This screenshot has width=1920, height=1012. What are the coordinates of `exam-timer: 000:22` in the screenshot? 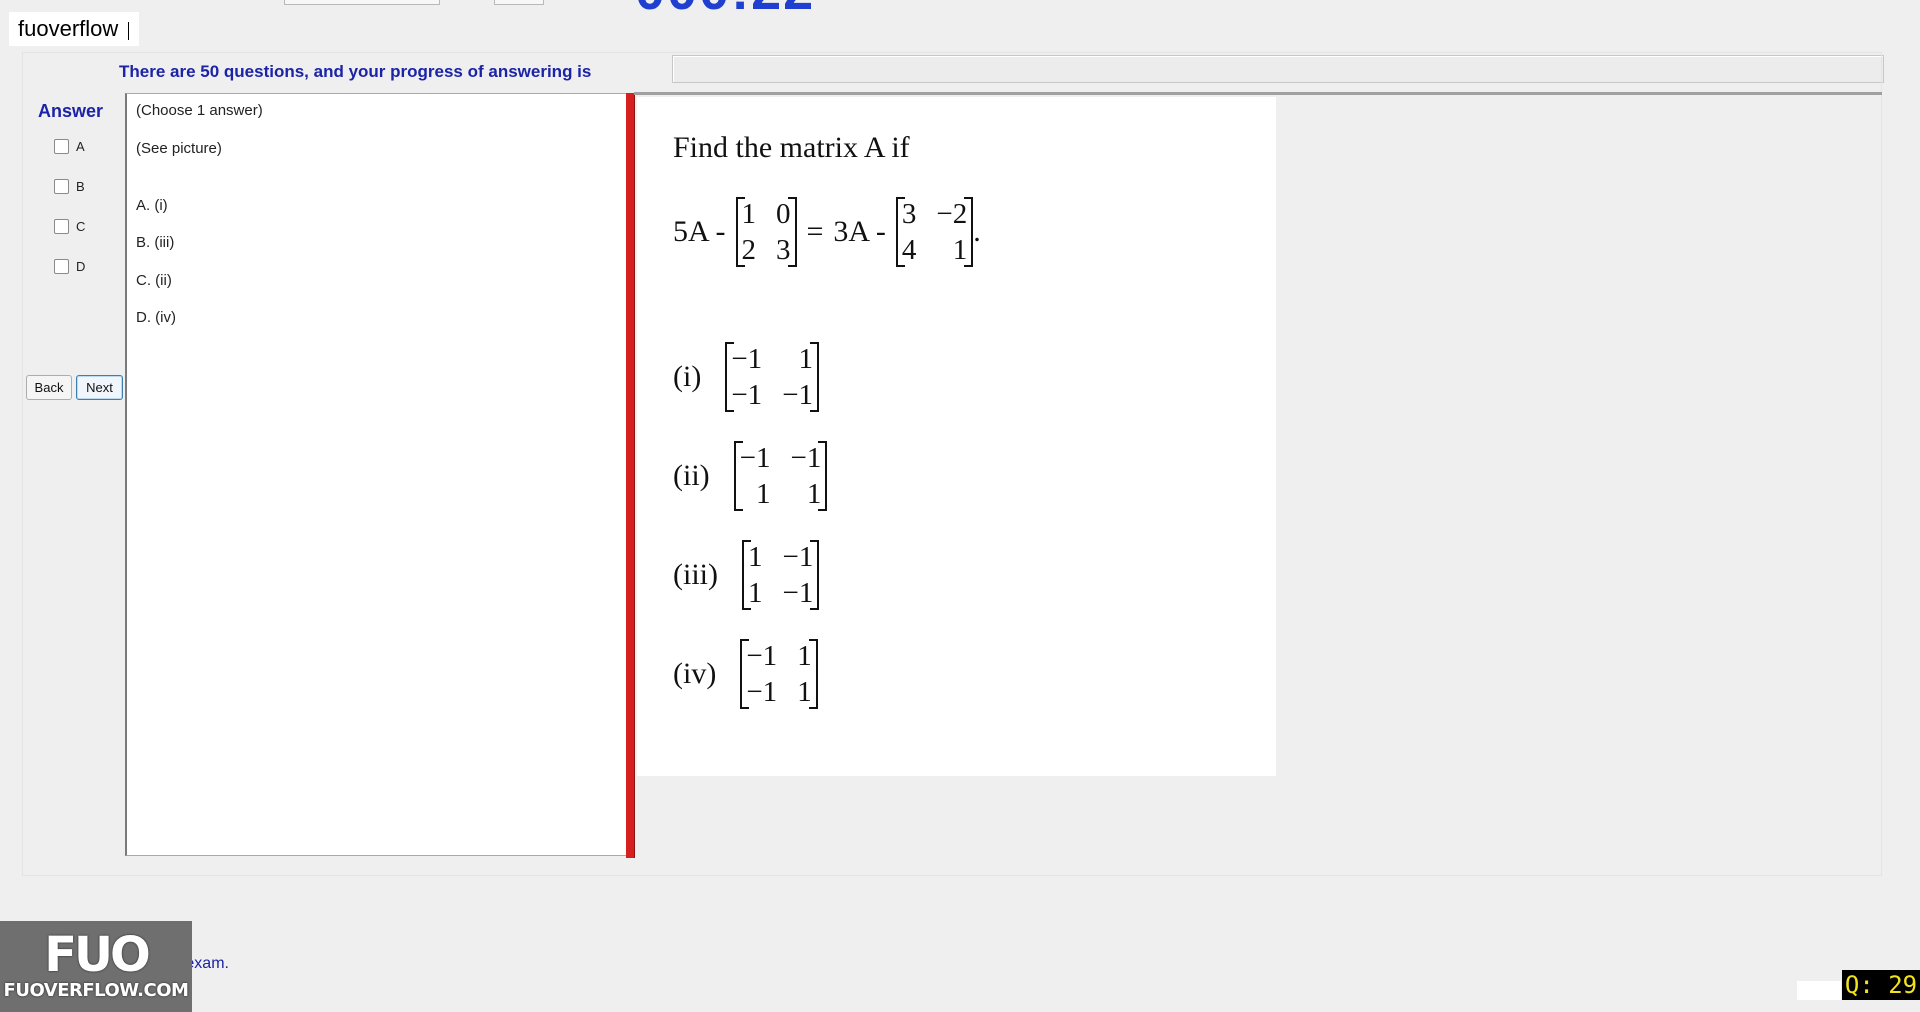 It's located at (725, 11).